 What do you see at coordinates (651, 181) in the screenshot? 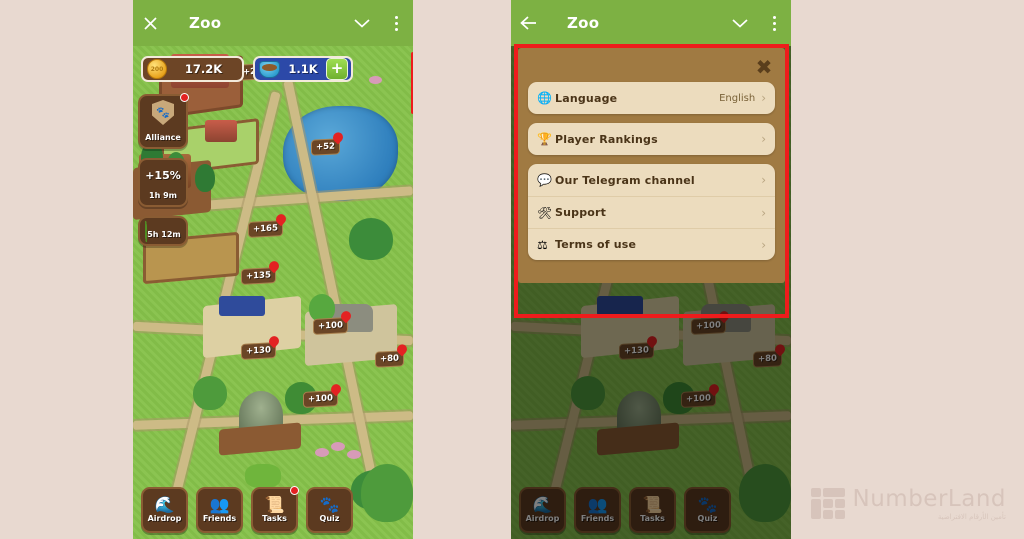
I see `highlight-box-settings-menu` at bounding box center [651, 181].